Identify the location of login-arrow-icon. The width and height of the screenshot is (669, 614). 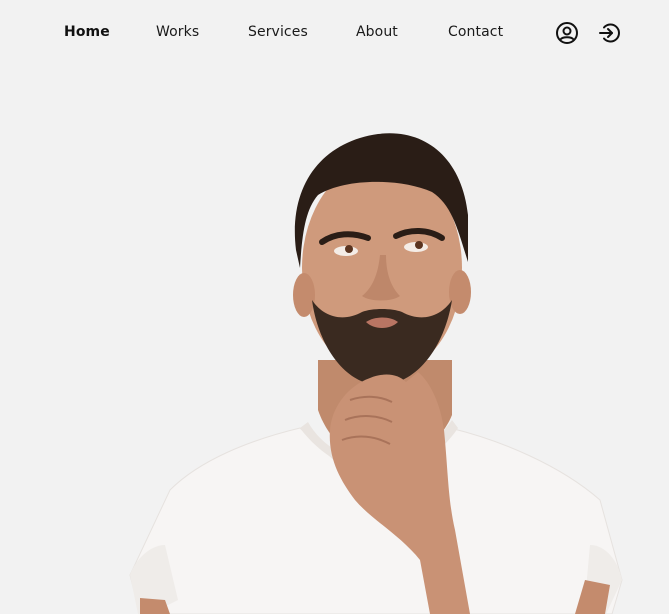
(609, 33).